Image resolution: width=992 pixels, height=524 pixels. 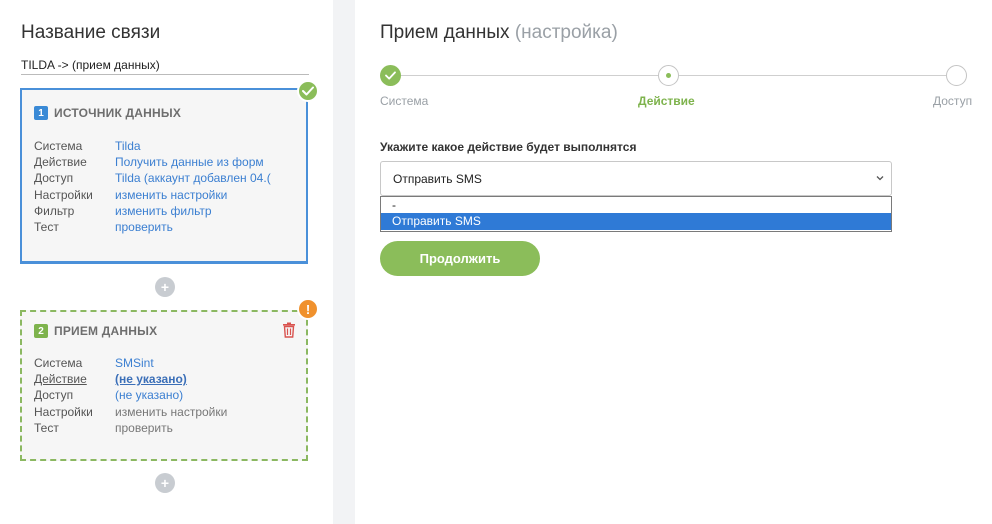 What do you see at coordinates (208, 379) in the screenshot?
I see `receive-action-link: (не указано)` at bounding box center [208, 379].